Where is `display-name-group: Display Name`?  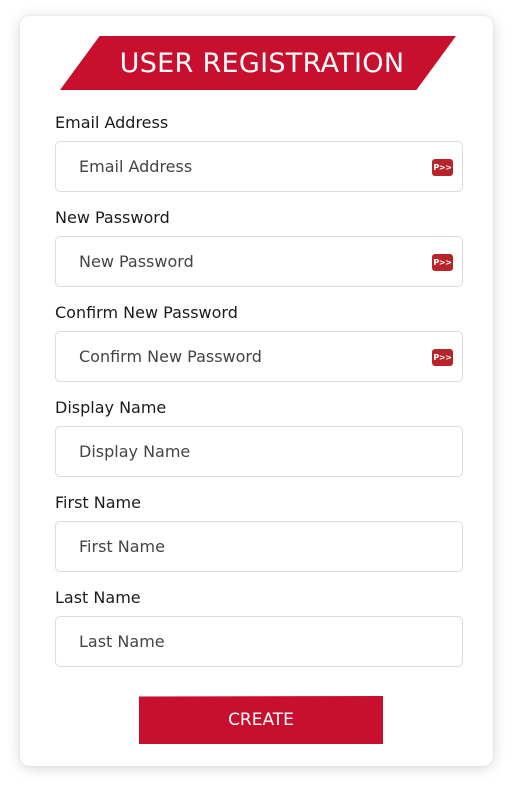 display-name-group: Display Name is located at coordinates (259, 437).